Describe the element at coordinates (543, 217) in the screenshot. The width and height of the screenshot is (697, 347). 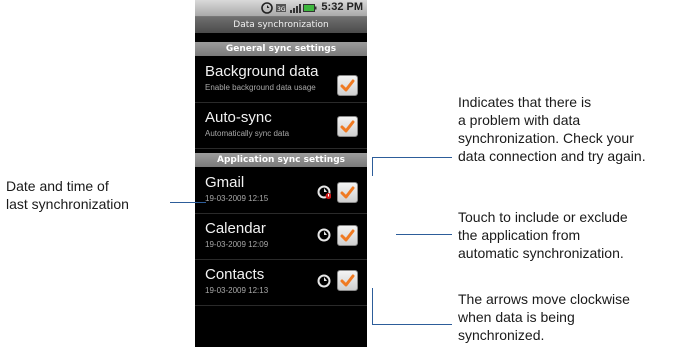
I see `callout-text: Touch to include or exclude` at that location.